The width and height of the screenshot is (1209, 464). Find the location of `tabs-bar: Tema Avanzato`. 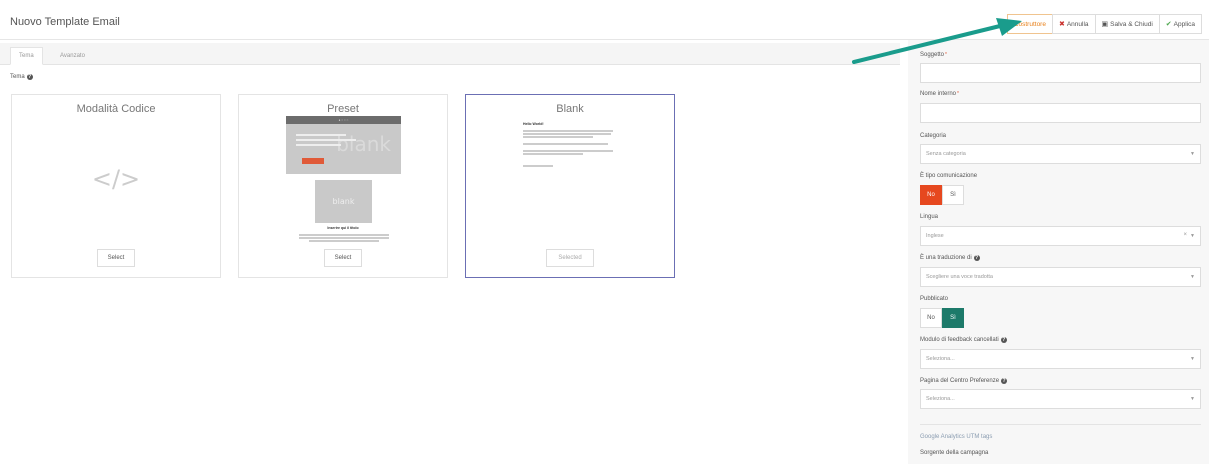

tabs-bar: Tema Avanzato is located at coordinates (450, 54).